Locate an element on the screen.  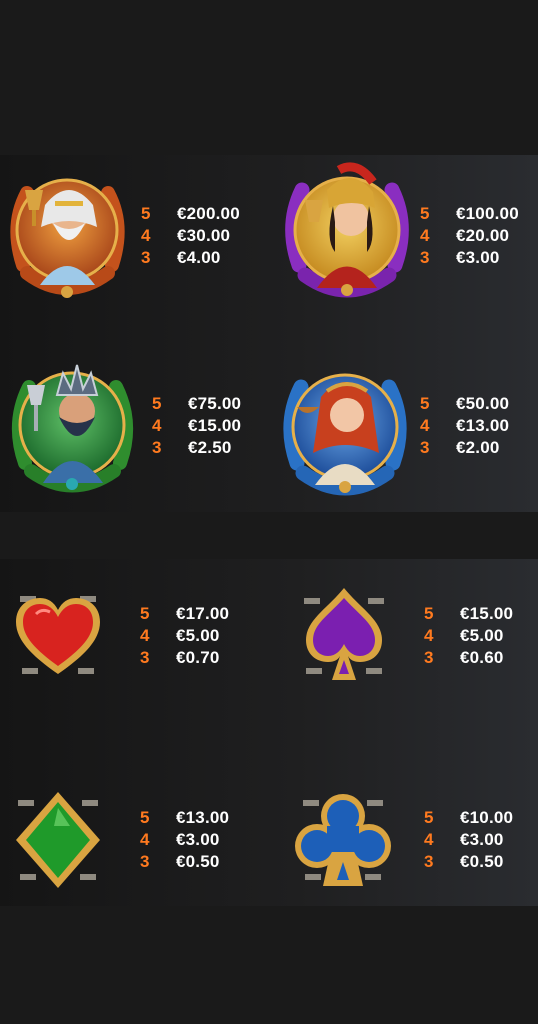
zeus-payouts: 5 €200.00 4 €30.00 3 €4.00 is located at coordinates (190, 236).